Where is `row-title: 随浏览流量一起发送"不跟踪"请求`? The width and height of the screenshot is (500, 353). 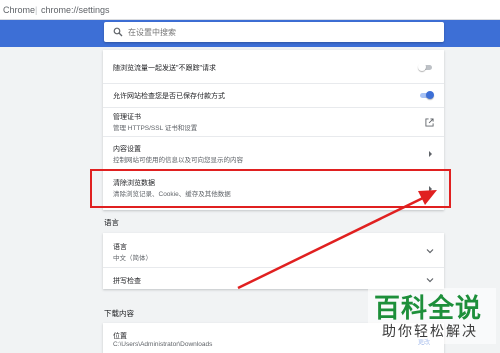 row-title: 随浏览流量一起发送"不跟踪"请求 is located at coordinates (164, 68).